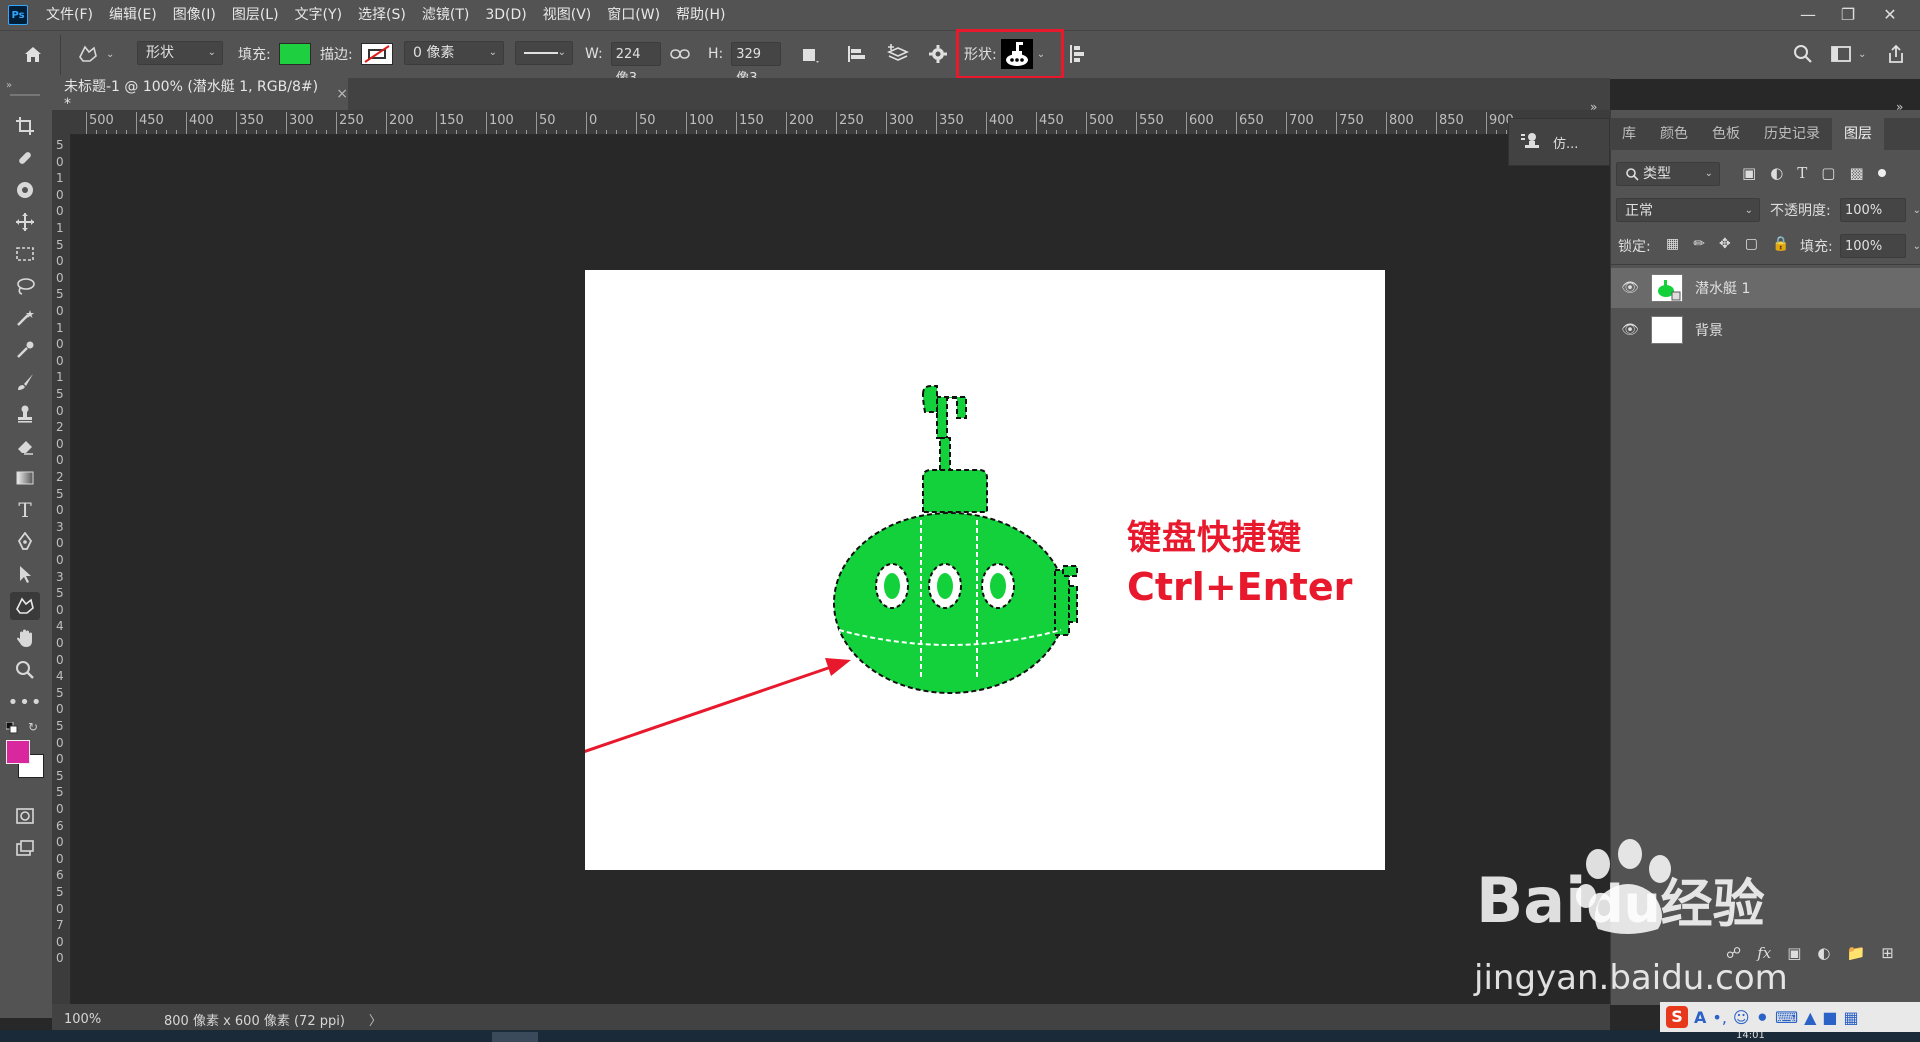 Image resolution: width=1920 pixels, height=1042 pixels. What do you see at coordinates (1762, 1017) in the screenshot?
I see `mic-icon: ⚫` at bounding box center [1762, 1017].